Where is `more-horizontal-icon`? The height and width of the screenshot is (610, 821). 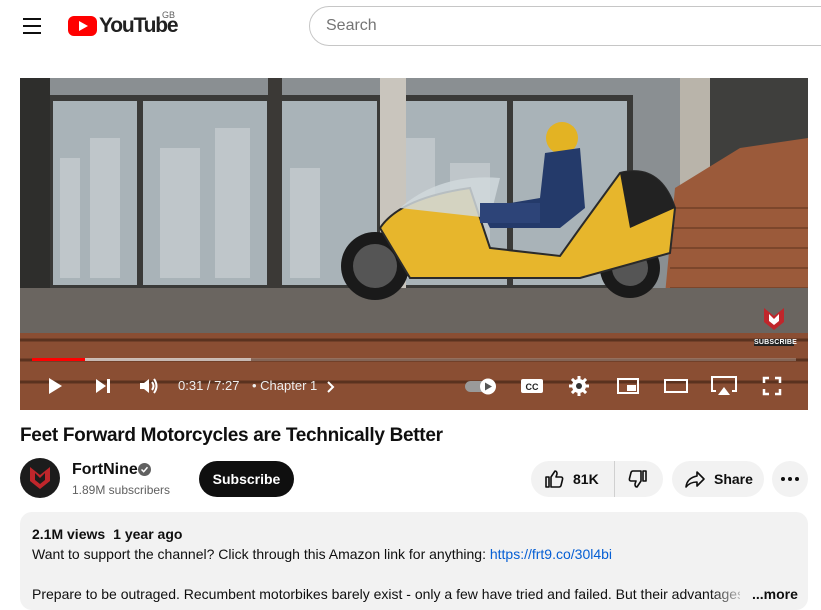
more-horizontal-icon is located at coordinates (790, 479).